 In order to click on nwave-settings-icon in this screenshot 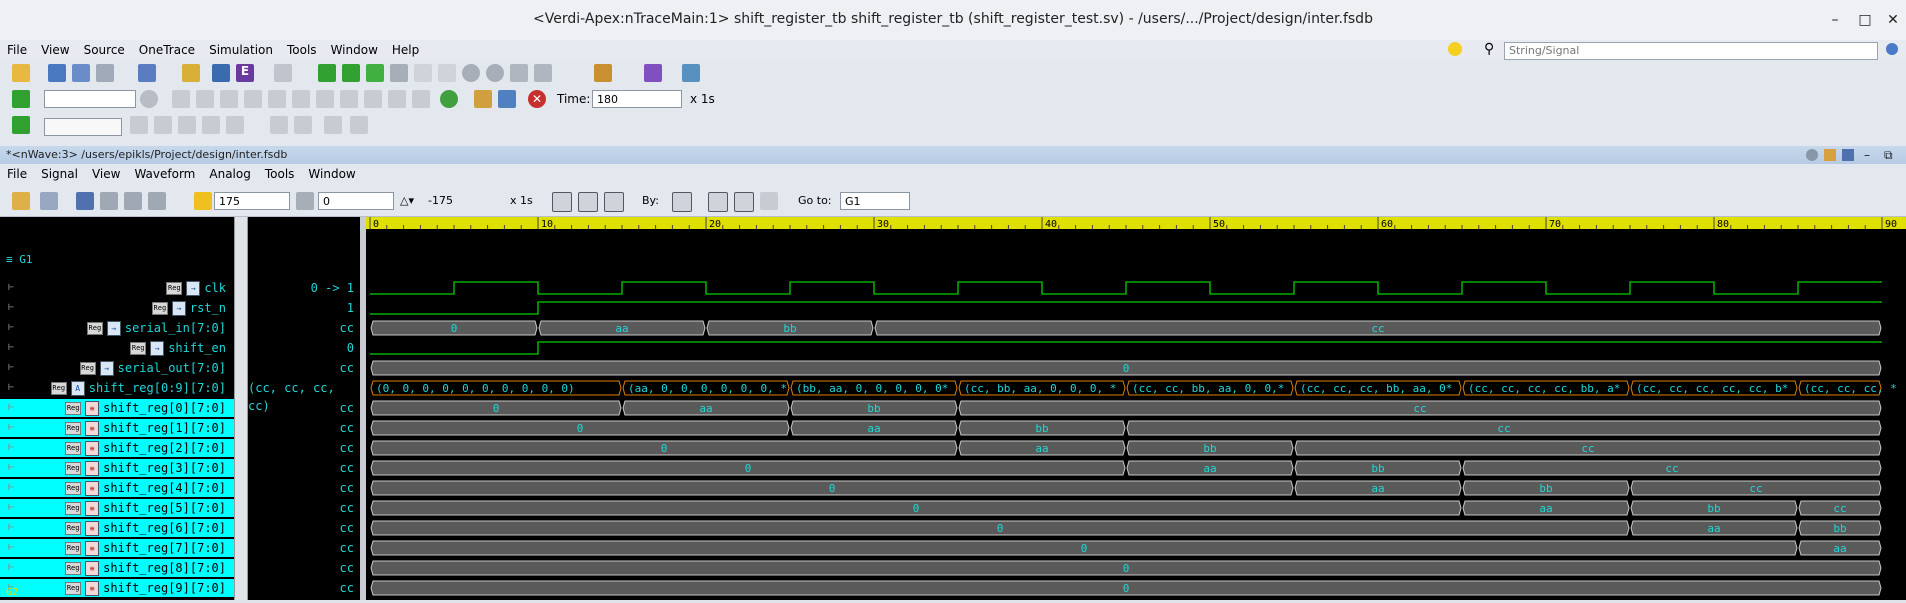, I will do `click(1812, 155)`.